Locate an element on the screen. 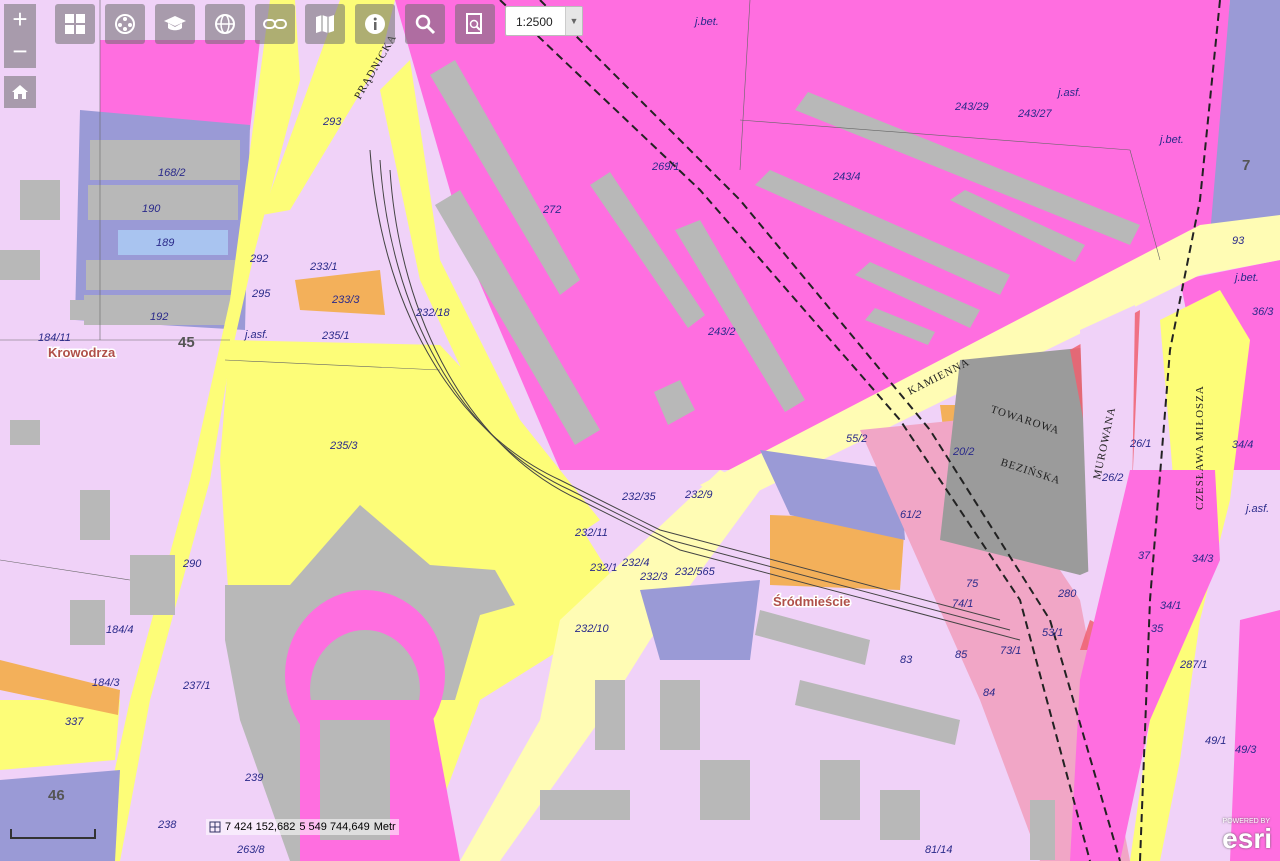 The height and width of the screenshot is (861, 1280). globe-icon is located at coordinates (225, 24).